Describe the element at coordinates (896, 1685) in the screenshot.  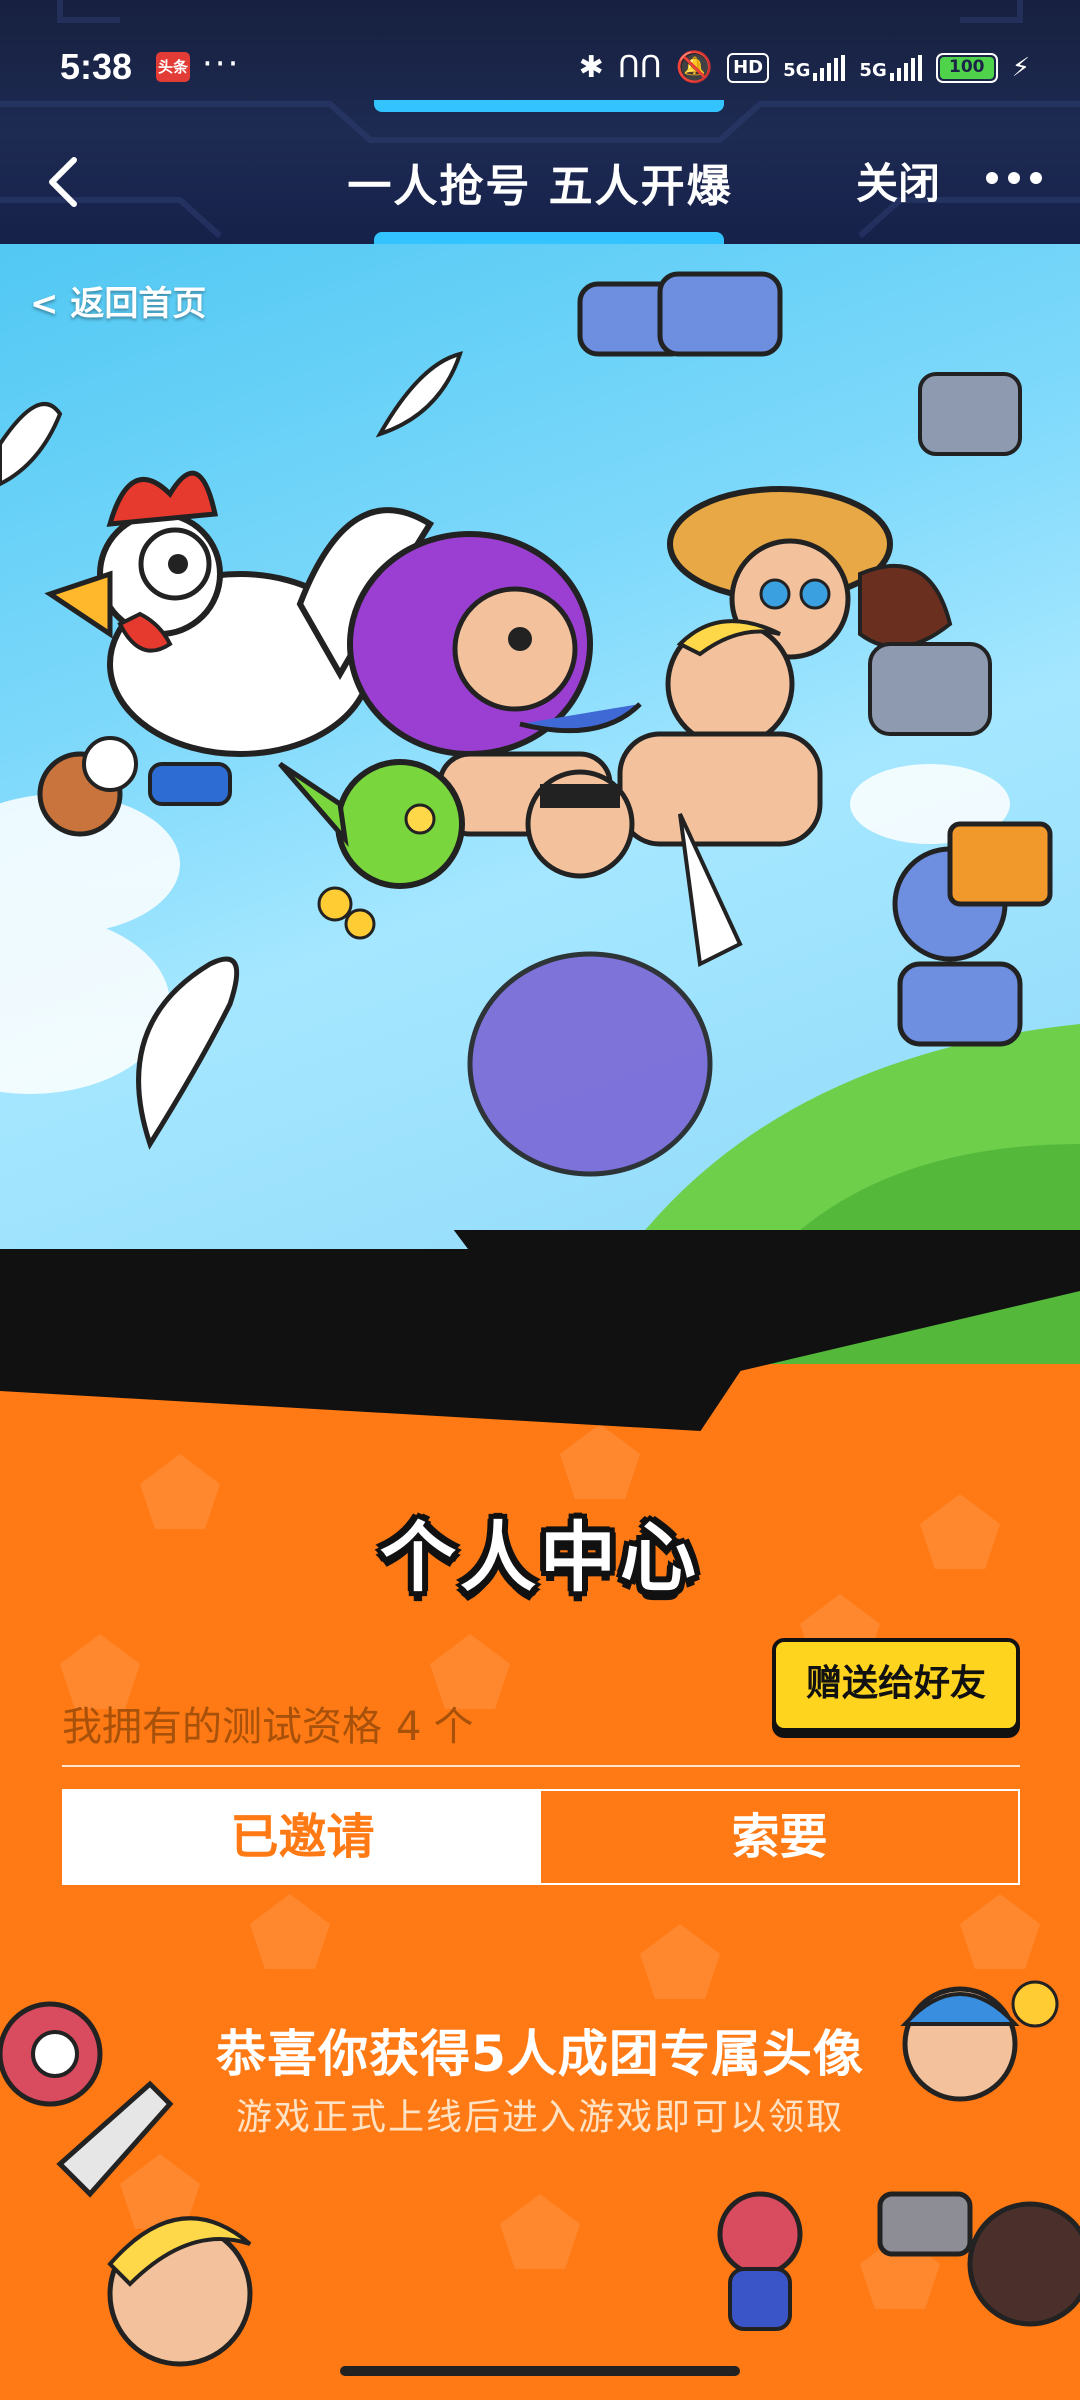
I see `gift-to-friend-button: 赠送给好友` at that location.